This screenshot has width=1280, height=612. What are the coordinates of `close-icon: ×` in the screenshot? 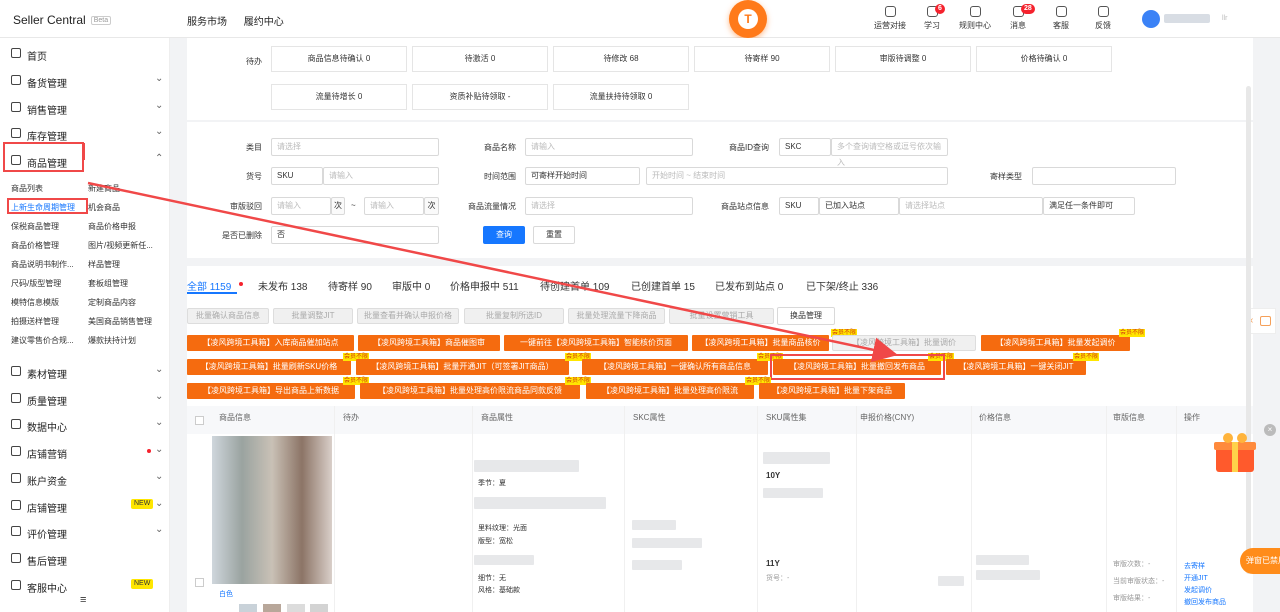 It's located at (1270, 430).